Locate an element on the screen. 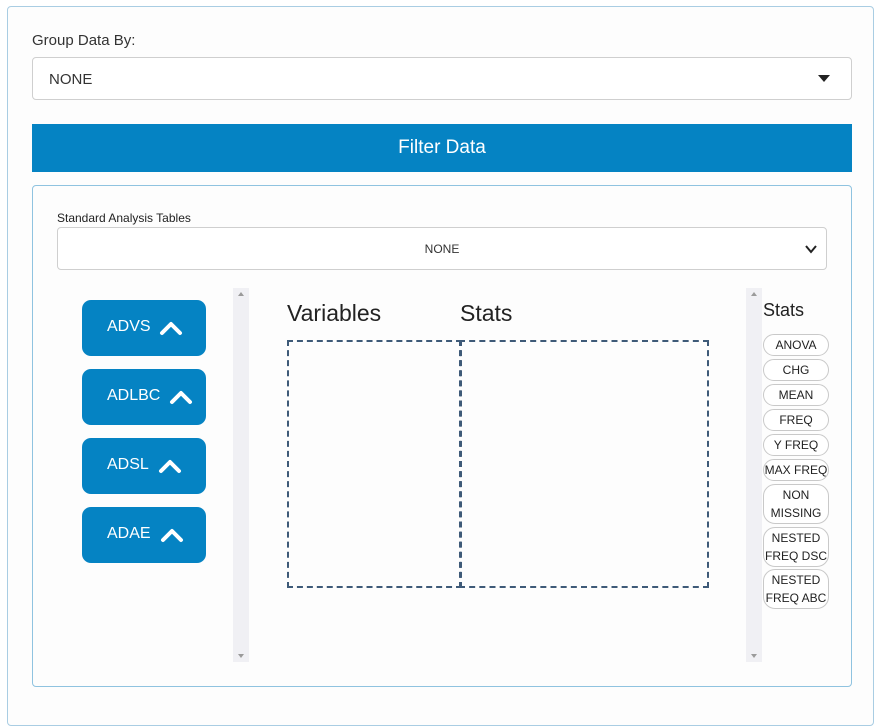 This screenshot has height=726, width=886. stats-scrollbar is located at coordinates (754, 475).